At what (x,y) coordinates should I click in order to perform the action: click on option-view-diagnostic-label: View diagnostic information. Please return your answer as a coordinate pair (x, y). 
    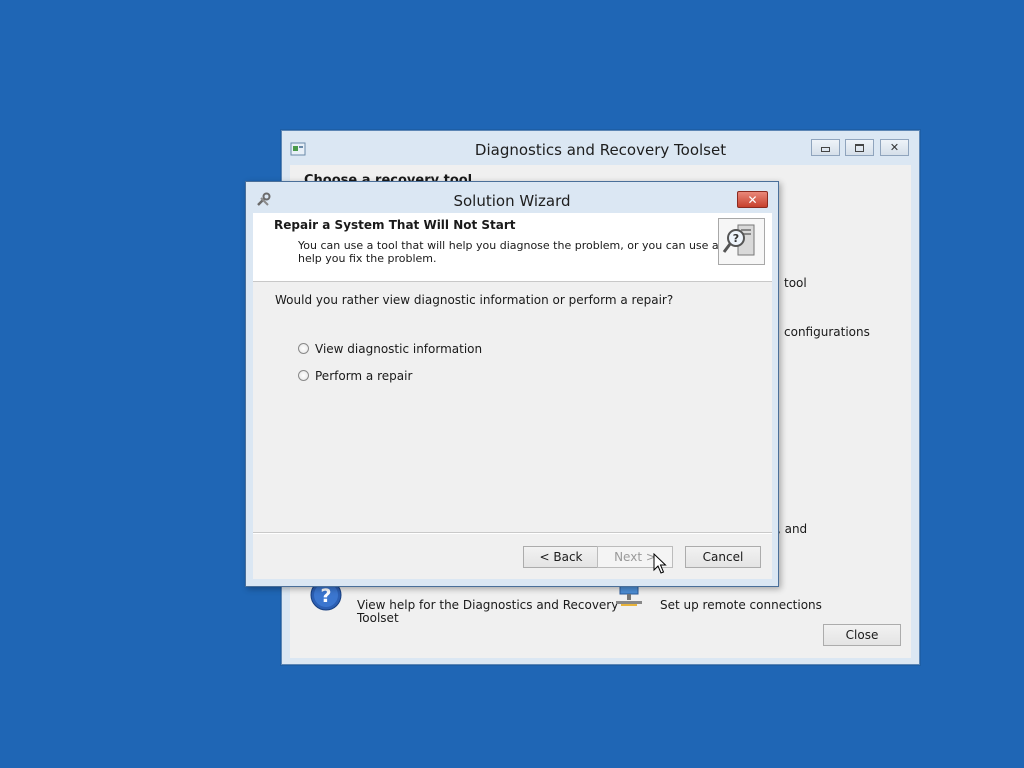
    Looking at the image, I should click on (398, 349).